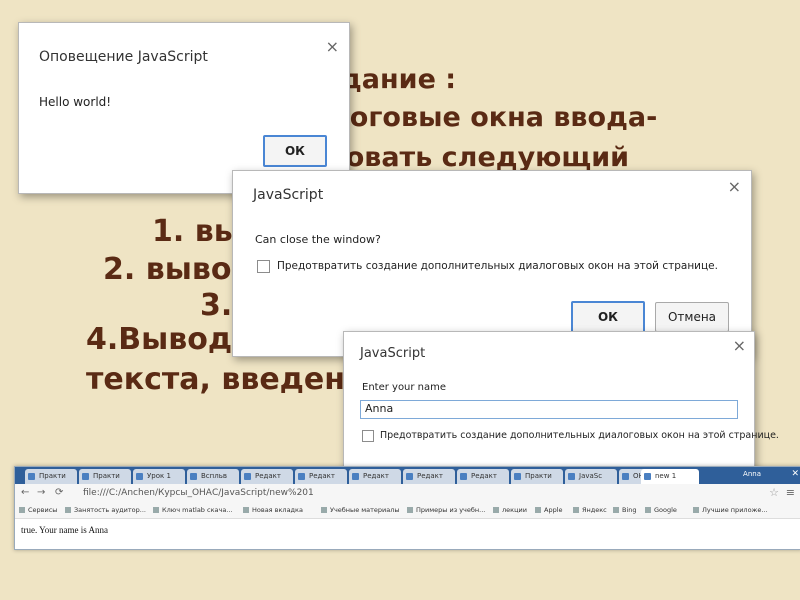  What do you see at coordinates (480, 157) in the screenshot?
I see `slide-heading-line3: зовать следующий` at bounding box center [480, 157].